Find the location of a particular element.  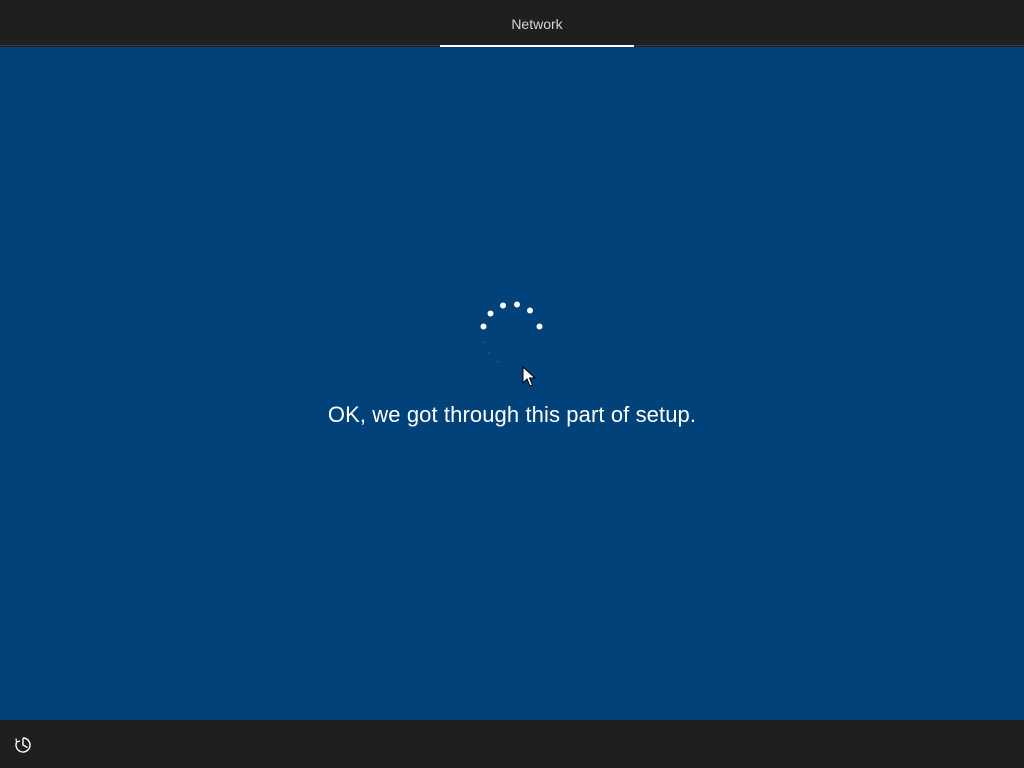

mouse-pointer-icon is located at coordinates (529, 376).